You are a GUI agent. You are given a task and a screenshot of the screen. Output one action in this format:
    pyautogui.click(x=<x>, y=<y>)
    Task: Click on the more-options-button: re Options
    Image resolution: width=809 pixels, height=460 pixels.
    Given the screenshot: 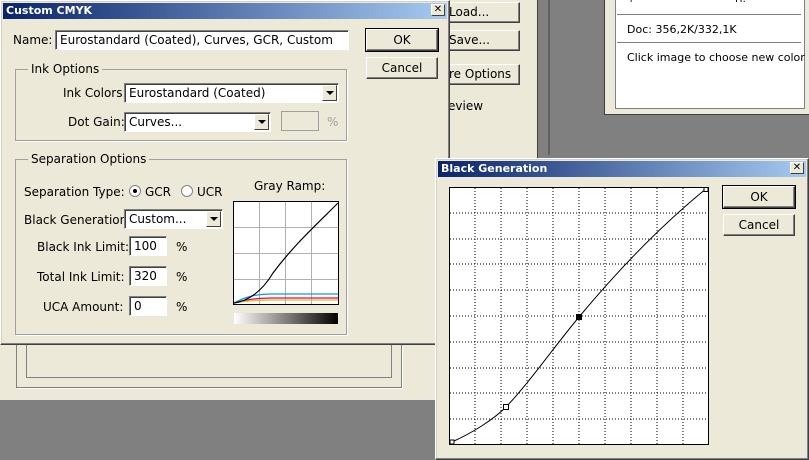 What is the action you would take?
    pyautogui.click(x=480, y=74)
    